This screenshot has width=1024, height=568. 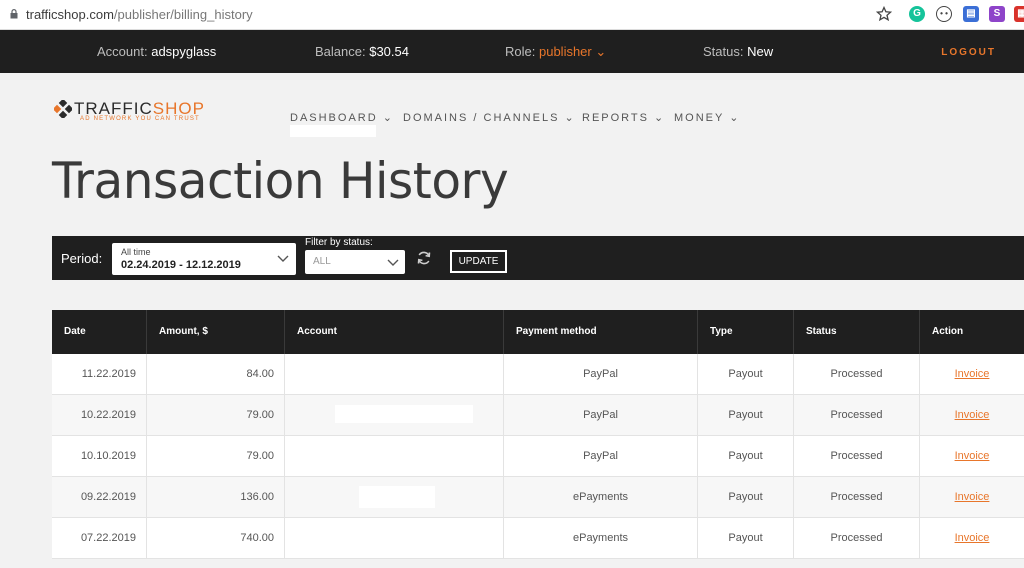 What do you see at coordinates (82, 258) in the screenshot?
I see `period-label: Period:` at bounding box center [82, 258].